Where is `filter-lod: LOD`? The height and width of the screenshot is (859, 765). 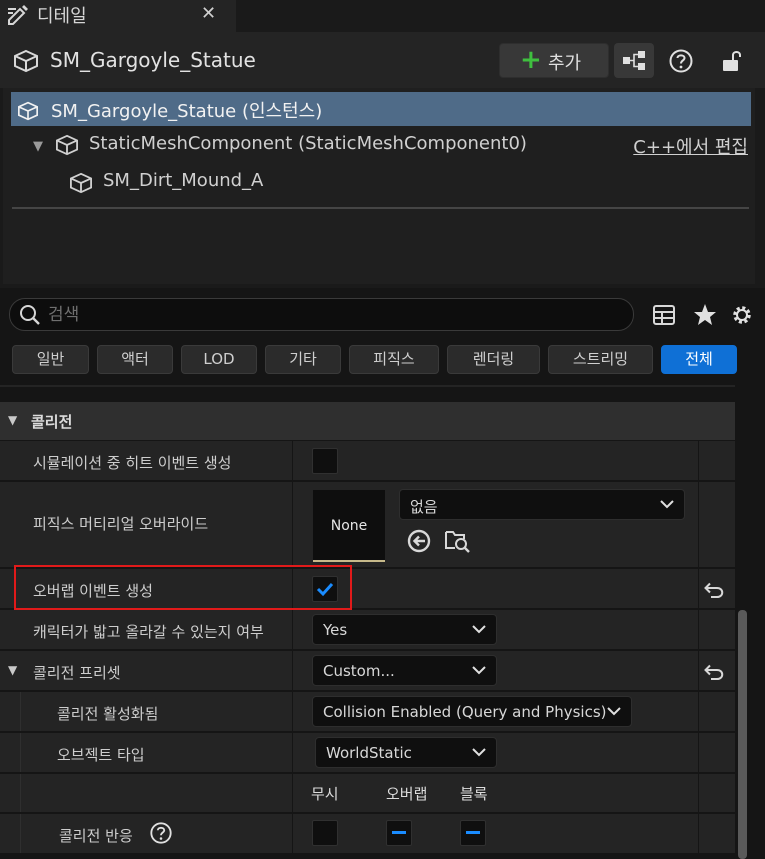 filter-lod: LOD is located at coordinates (219, 359).